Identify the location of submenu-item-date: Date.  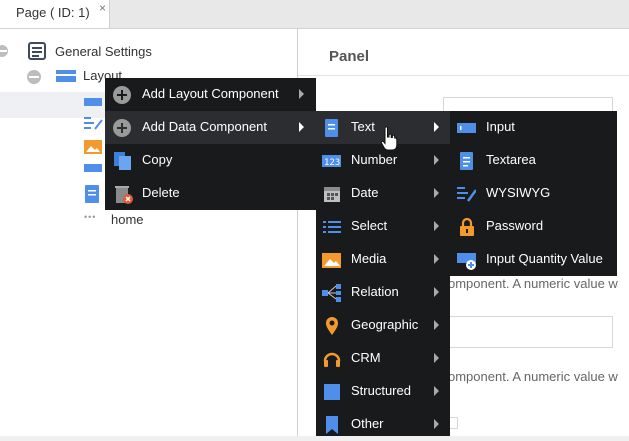
(383, 193).